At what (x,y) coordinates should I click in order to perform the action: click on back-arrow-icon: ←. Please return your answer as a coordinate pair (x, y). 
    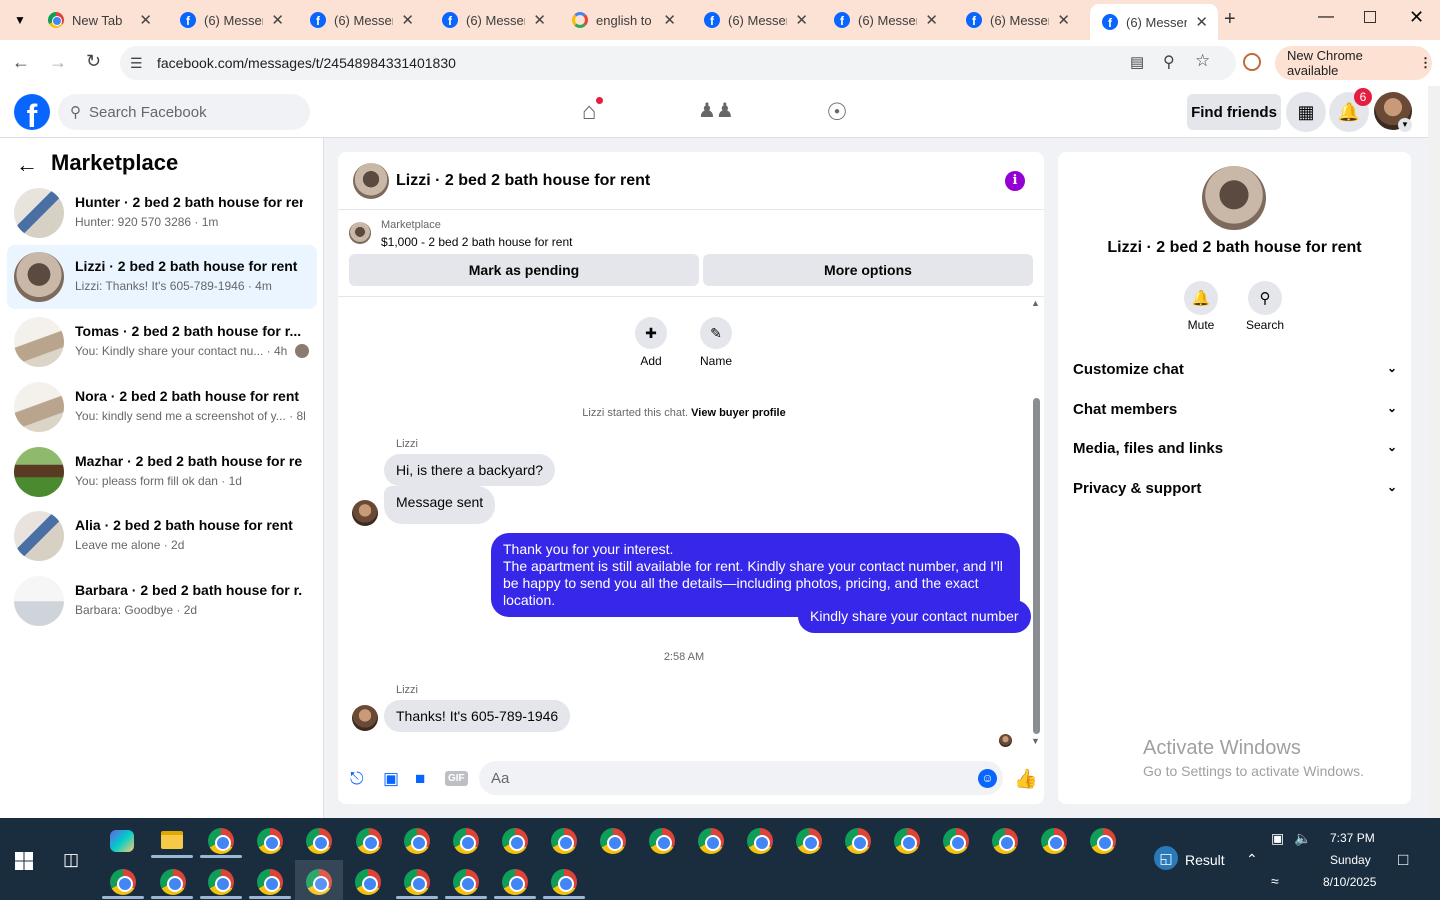
    Looking at the image, I should click on (27, 165).